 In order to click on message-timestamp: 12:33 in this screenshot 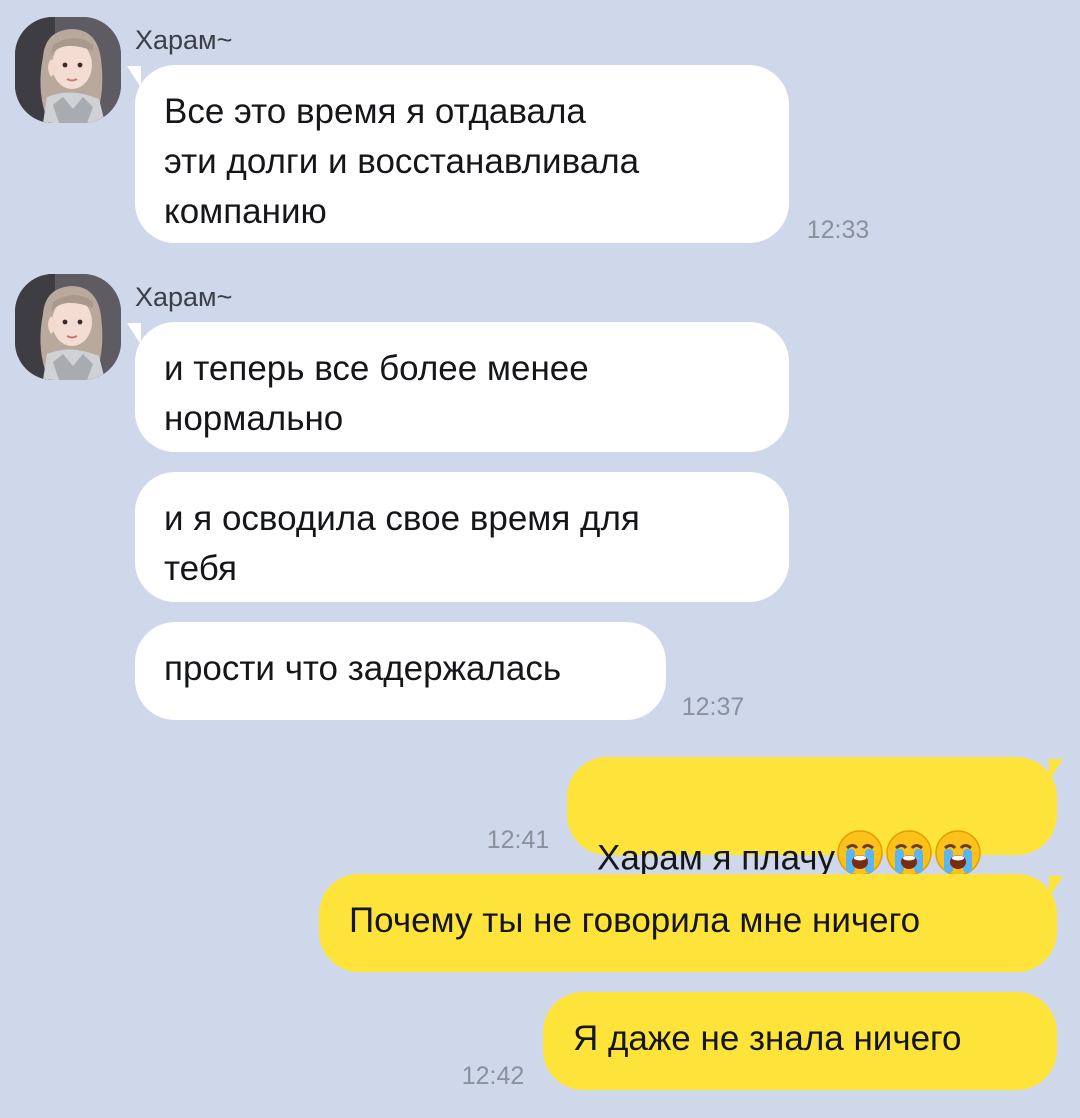, I will do `click(838, 230)`.